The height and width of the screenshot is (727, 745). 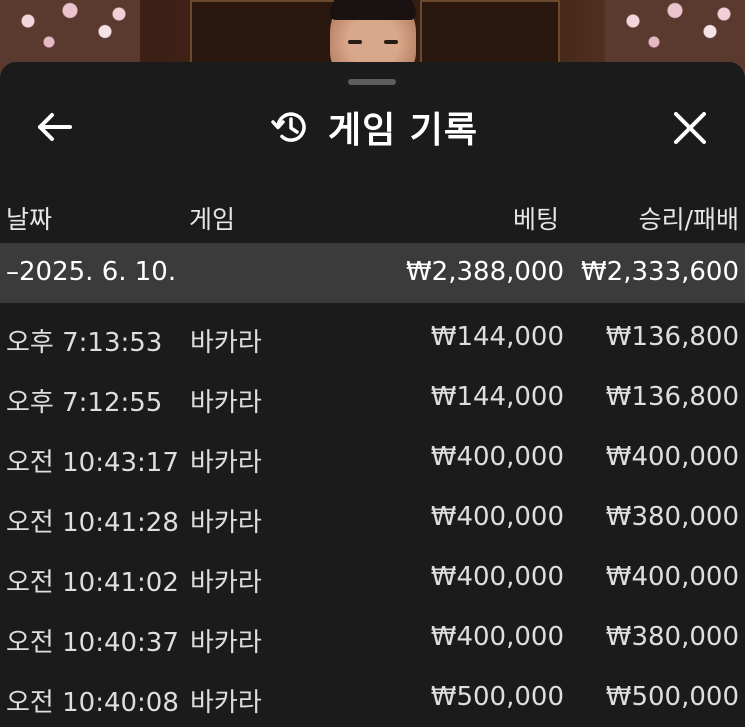 I want to click on row-time: 오후 7:13:53, so click(x=84, y=343).